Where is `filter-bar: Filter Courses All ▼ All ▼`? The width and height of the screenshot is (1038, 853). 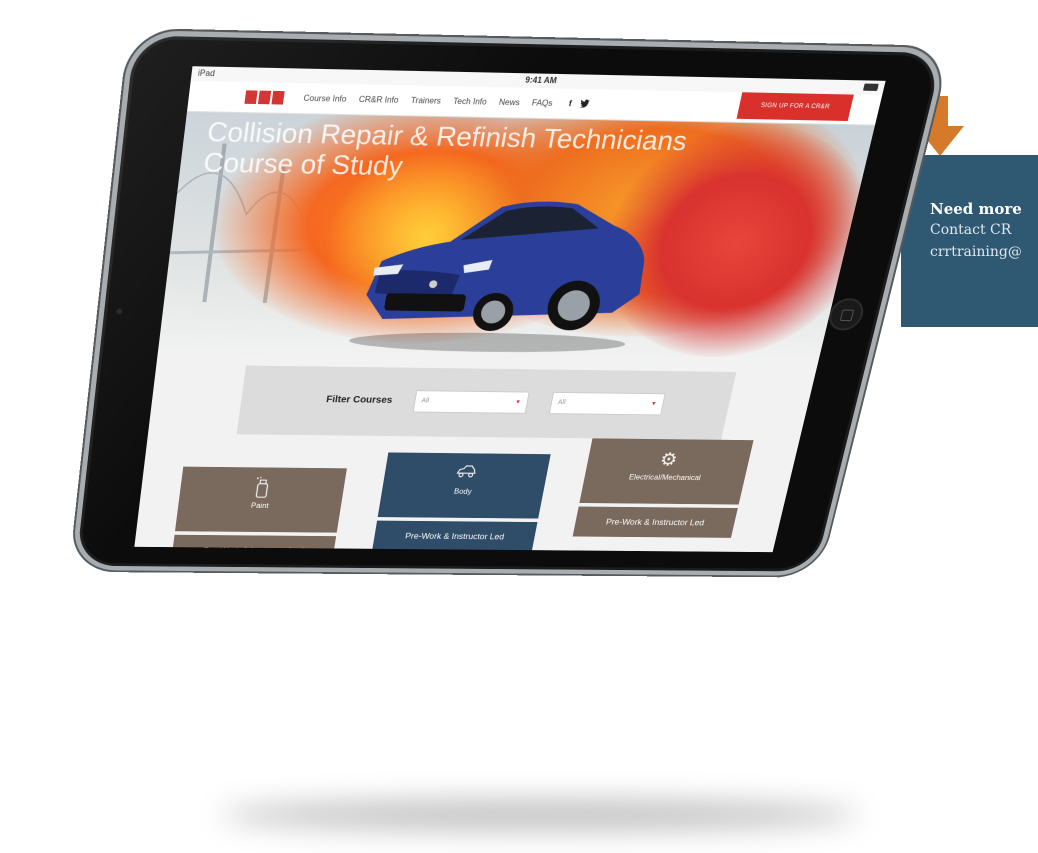 filter-bar: Filter Courses All ▼ All ▼ is located at coordinates (486, 402).